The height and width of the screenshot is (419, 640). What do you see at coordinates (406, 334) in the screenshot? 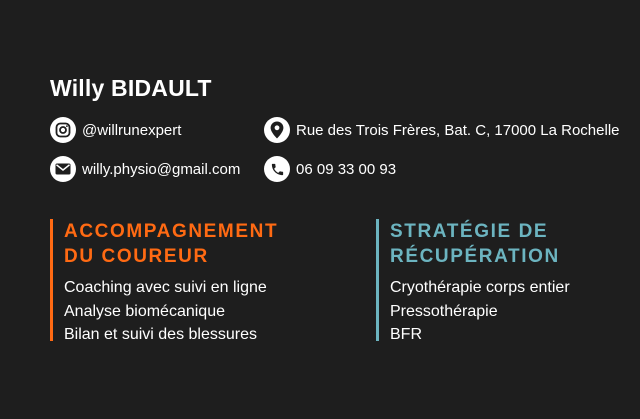
I see `service-item: BFR` at bounding box center [406, 334].